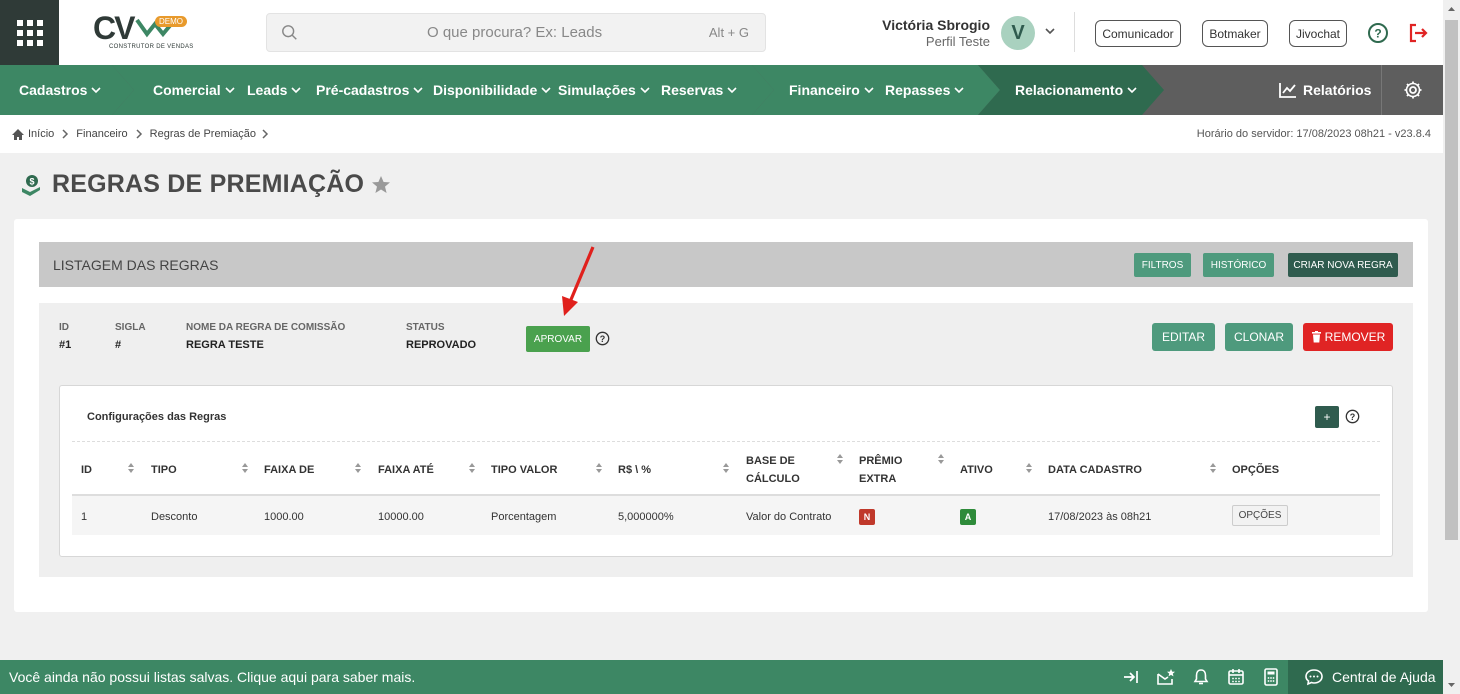 This screenshot has height=694, width=1460. What do you see at coordinates (29, 32) in the screenshot?
I see `apps-menu-button` at bounding box center [29, 32].